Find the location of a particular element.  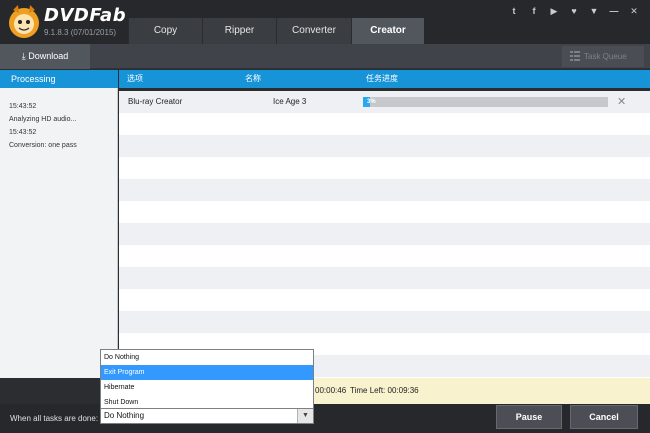

when-done-selected-value: Do Nothing is located at coordinates (124, 415).